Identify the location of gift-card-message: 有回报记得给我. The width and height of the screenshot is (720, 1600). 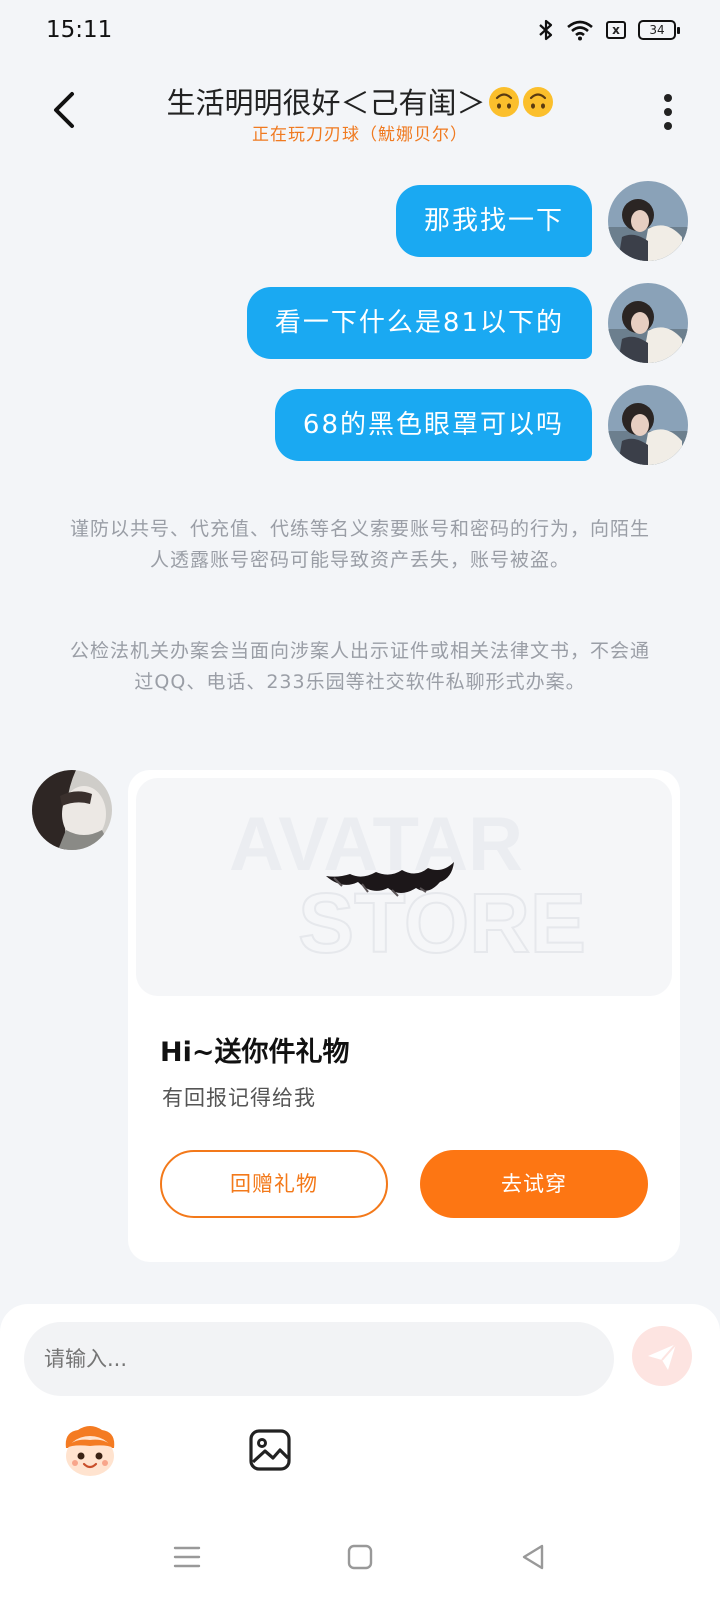
(239, 1098).